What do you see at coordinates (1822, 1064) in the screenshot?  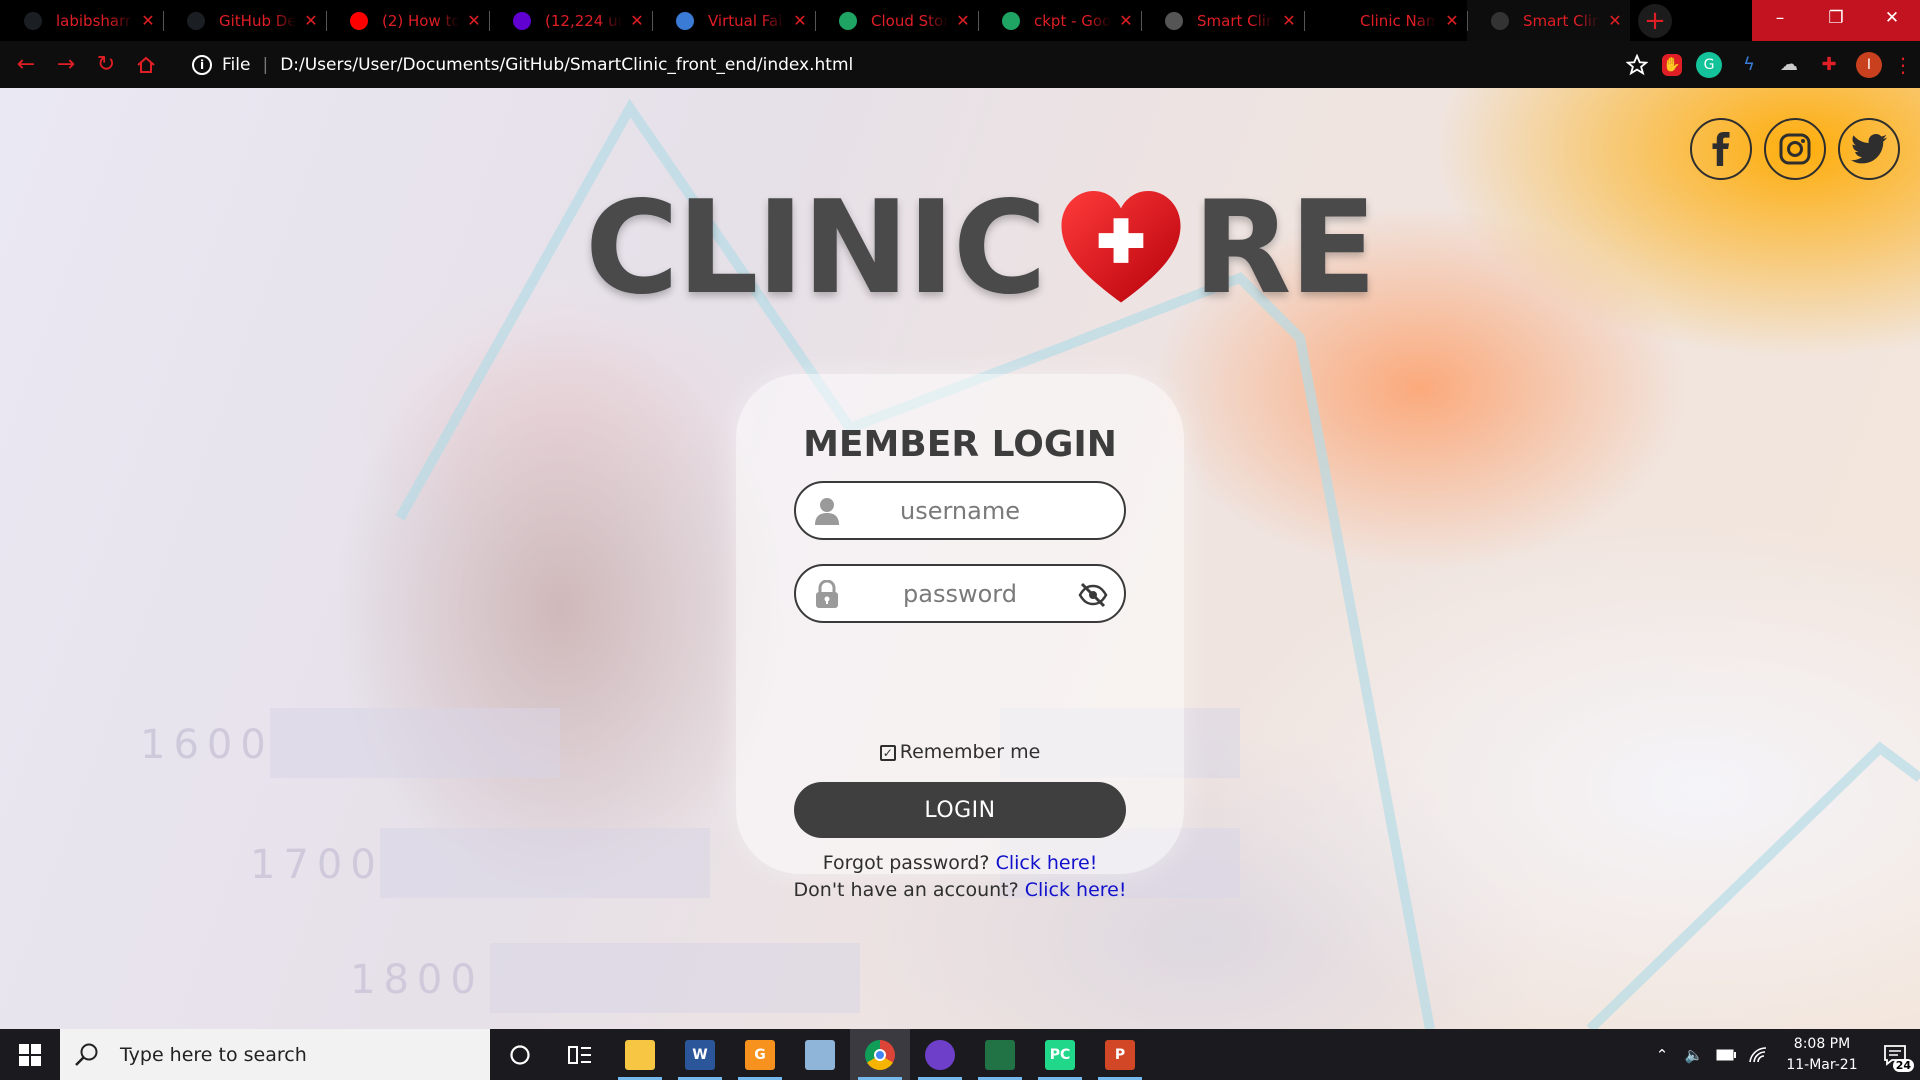 I see `clock-date: 11-Mar-21` at bounding box center [1822, 1064].